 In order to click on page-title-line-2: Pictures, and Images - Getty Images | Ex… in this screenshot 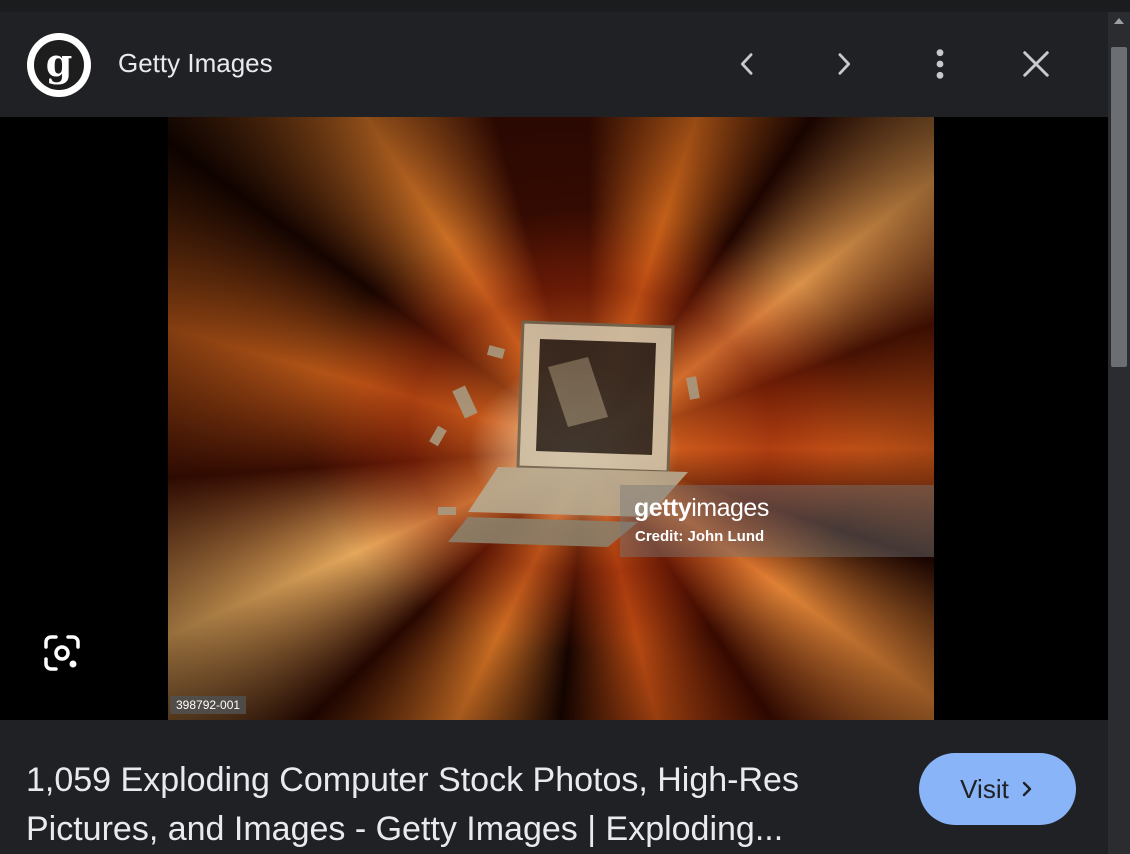, I will do `click(405, 829)`.